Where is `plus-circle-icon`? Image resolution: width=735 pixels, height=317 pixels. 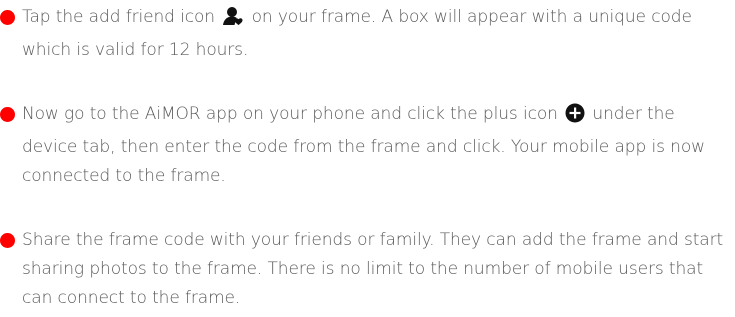 plus-circle-icon is located at coordinates (575, 118).